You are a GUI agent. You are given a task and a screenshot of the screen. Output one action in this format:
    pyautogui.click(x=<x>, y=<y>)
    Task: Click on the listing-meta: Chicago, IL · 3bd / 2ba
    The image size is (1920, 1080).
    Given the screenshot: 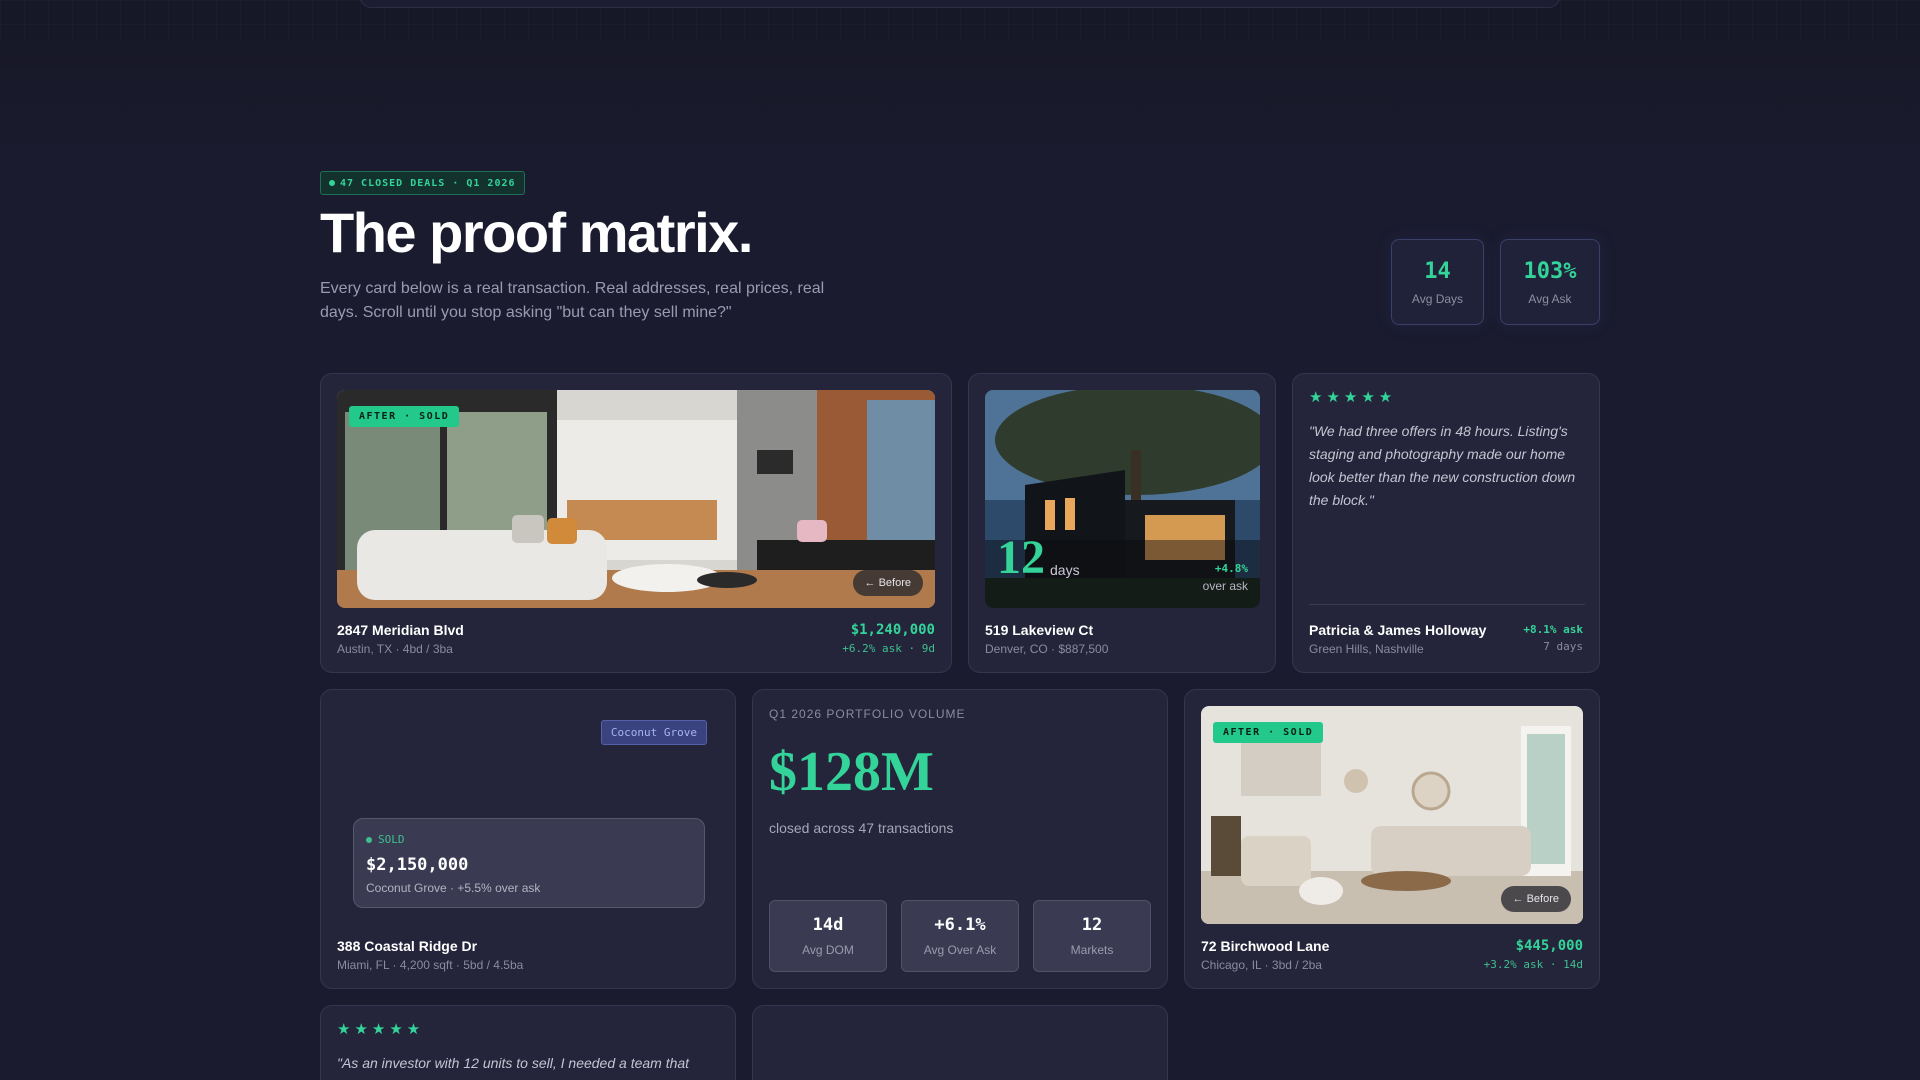 What is the action you would take?
    pyautogui.click(x=1261, y=965)
    